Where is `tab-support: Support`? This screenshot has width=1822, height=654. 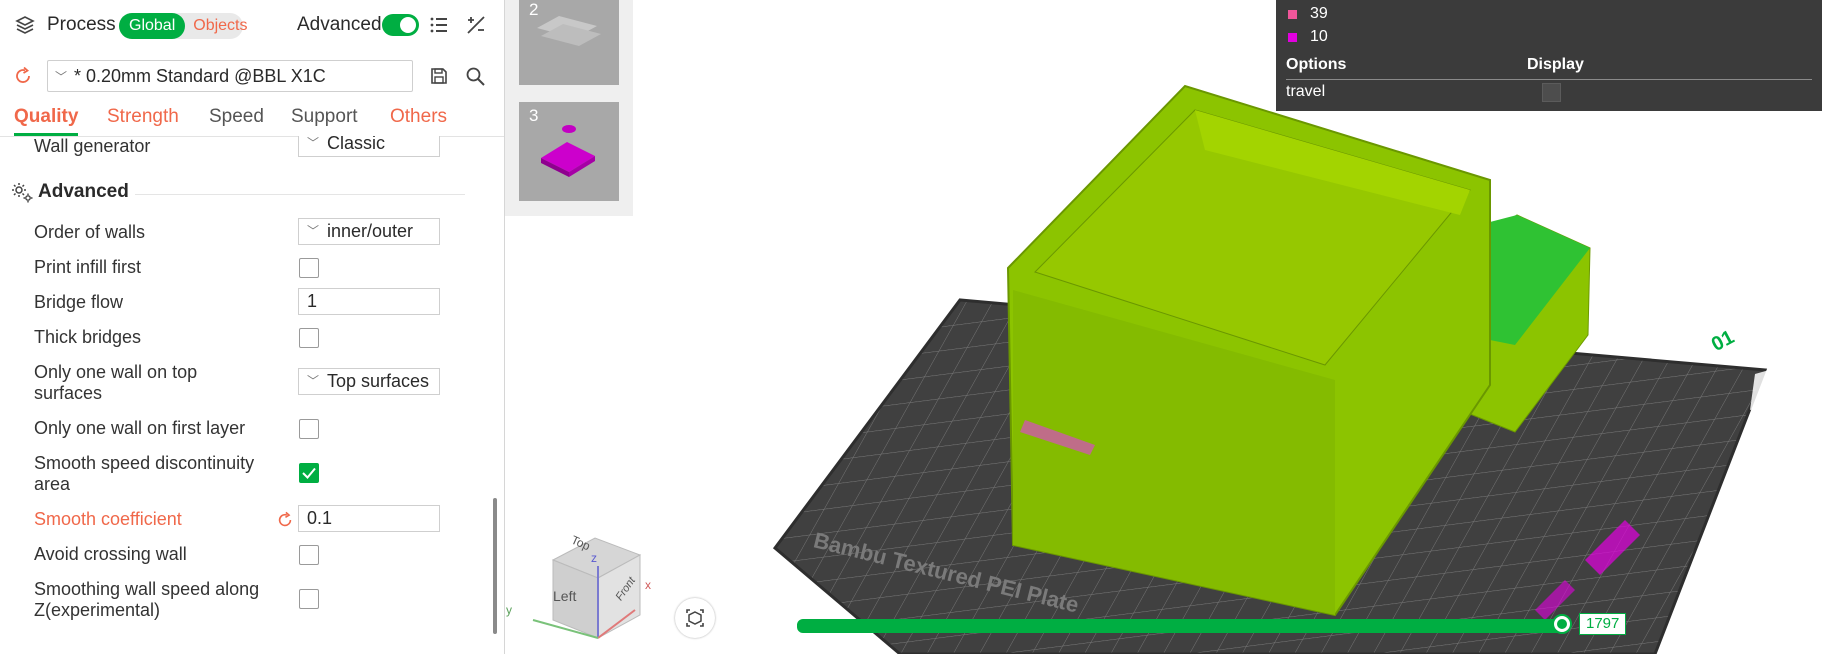 tab-support: Support is located at coordinates (324, 117).